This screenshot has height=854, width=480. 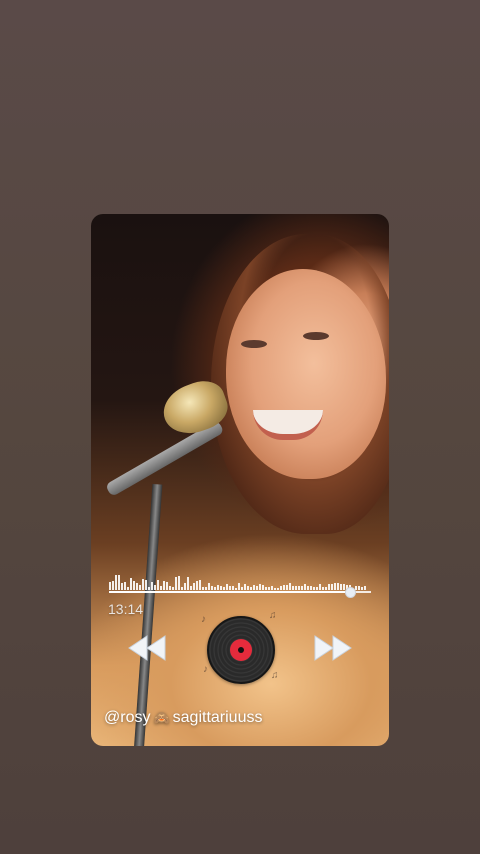 I want to click on microphone-arm, so click(x=164, y=458).